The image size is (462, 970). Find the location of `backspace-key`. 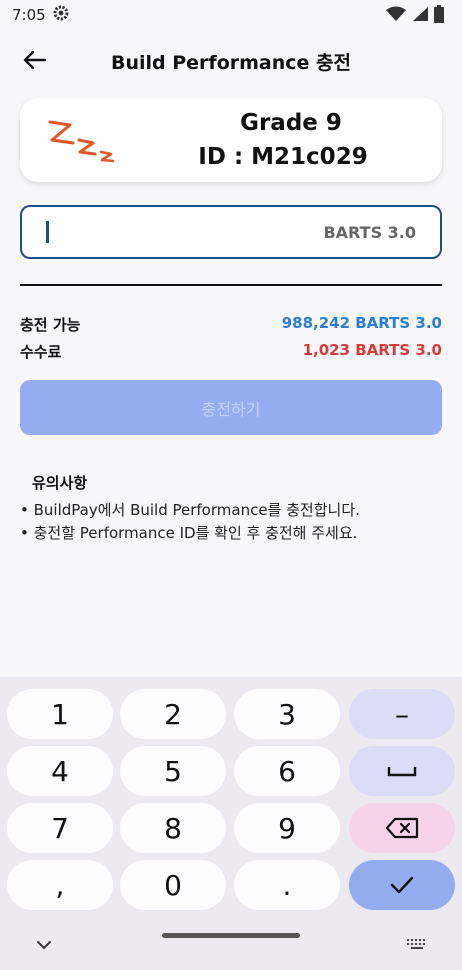

backspace-key is located at coordinates (402, 828).